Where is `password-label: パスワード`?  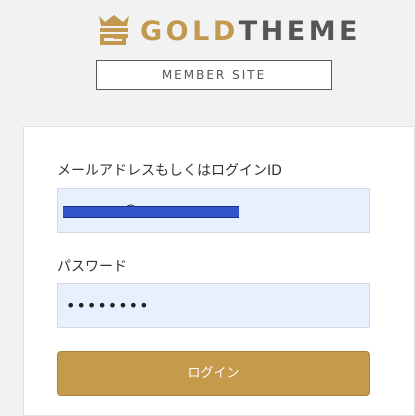
password-label: パスワード is located at coordinates (92, 267).